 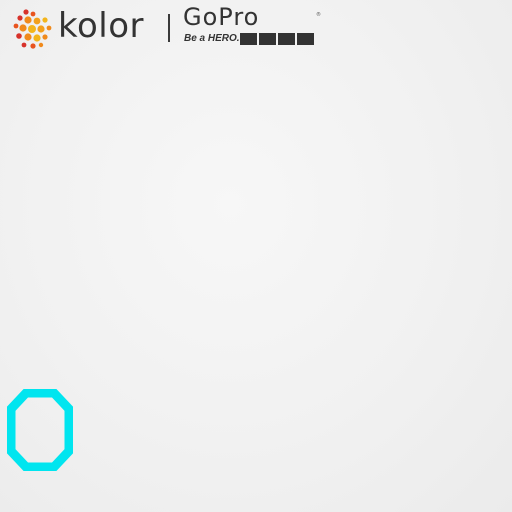 I want to click on brand-divider, so click(x=169, y=28).